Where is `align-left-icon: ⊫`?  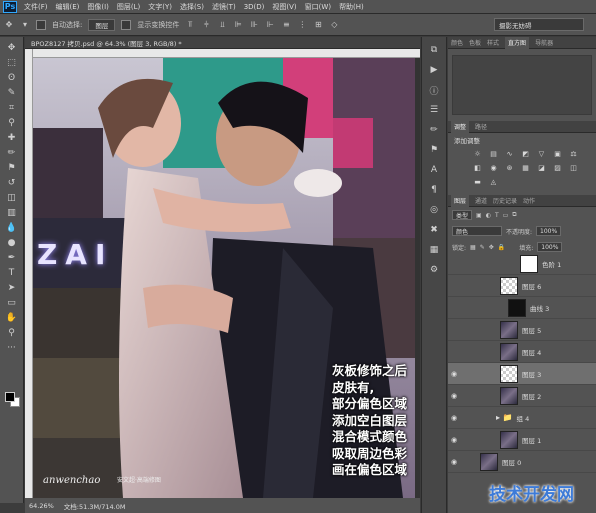
align-left-icon: ⊫ is located at coordinates (238, 25).